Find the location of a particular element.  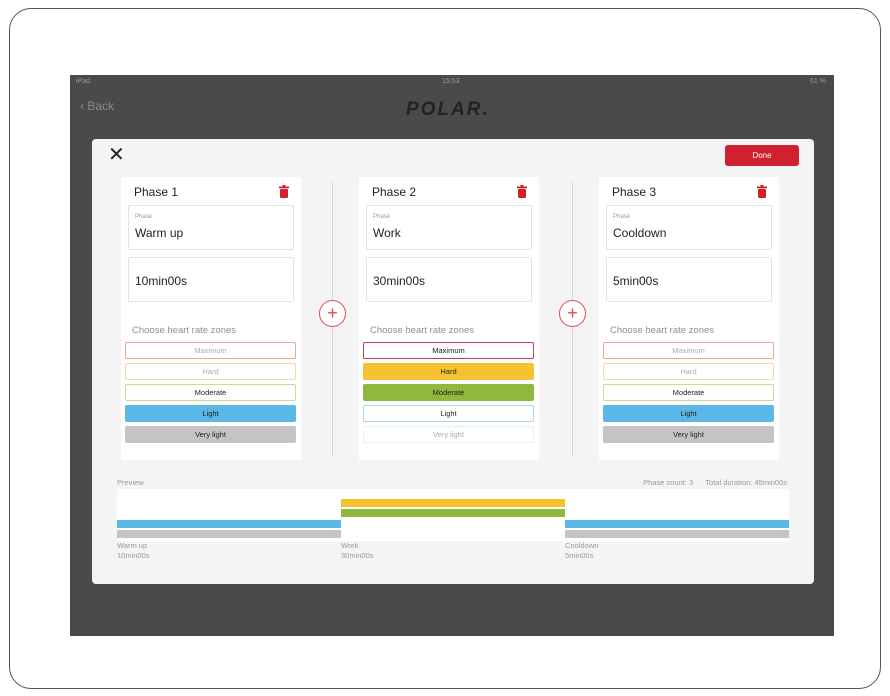

polar-logo: POLAR. is located at coordinates (448, 109).